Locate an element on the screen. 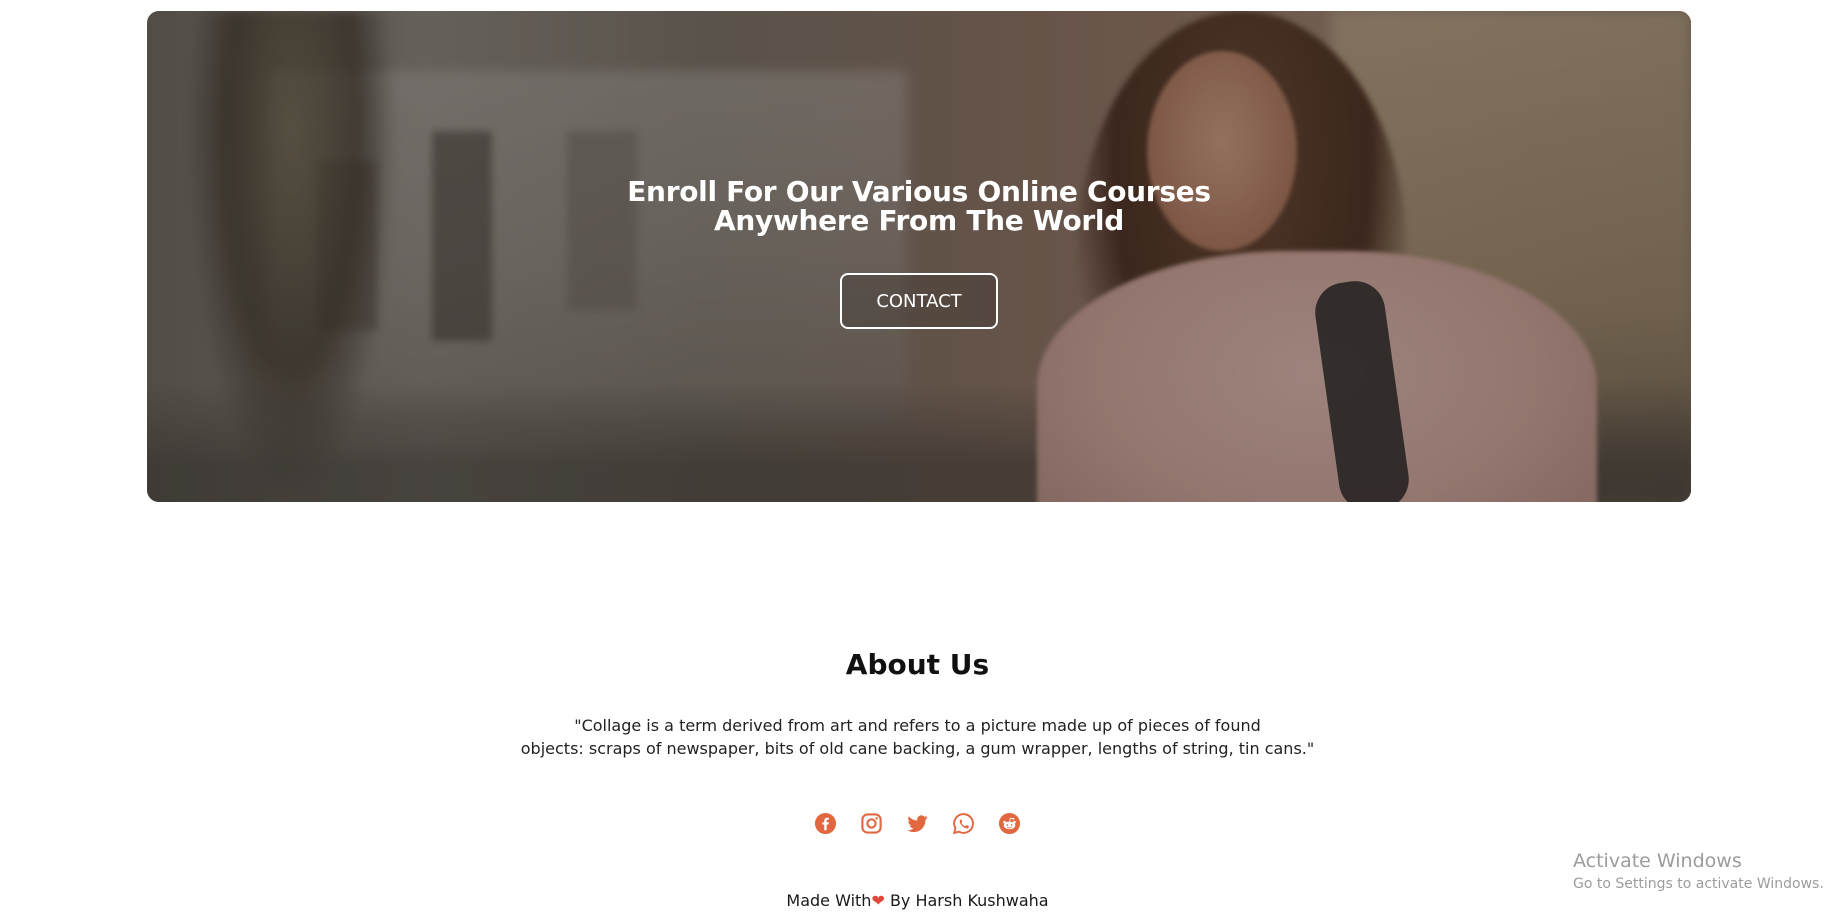  watermark-subtitle: Go to Settings to activate Windows. is located at coordinates (1698, 884).